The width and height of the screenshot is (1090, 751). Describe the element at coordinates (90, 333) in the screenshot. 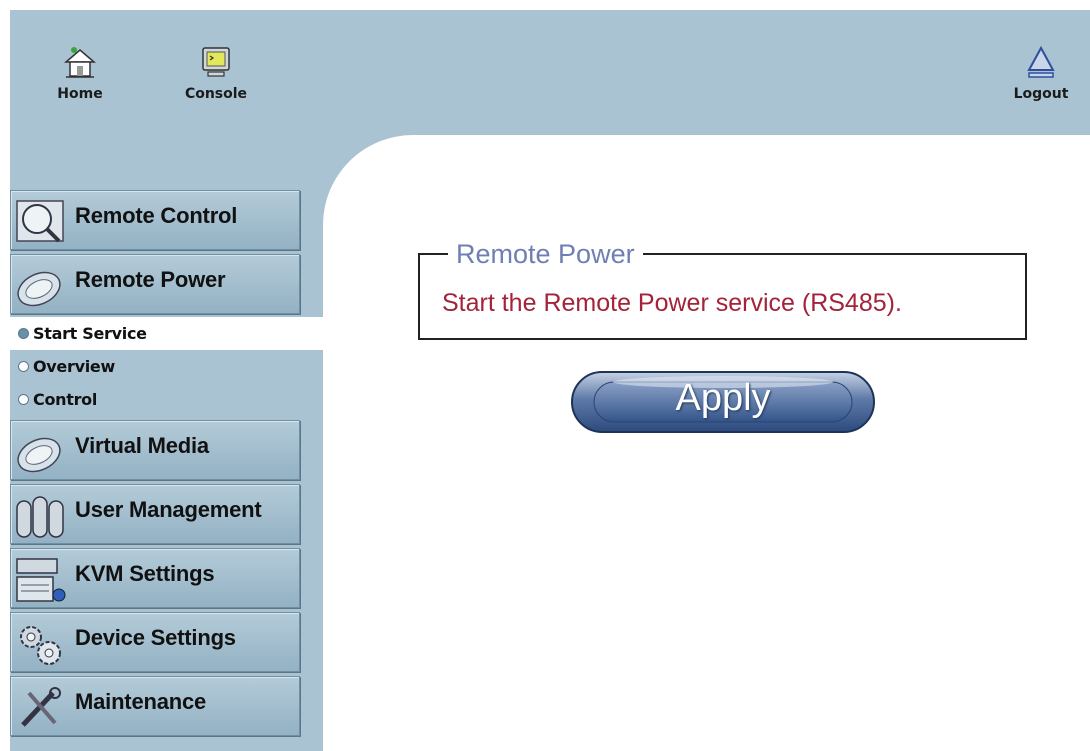

I see `submenu-item-label: Start Service` at that location.